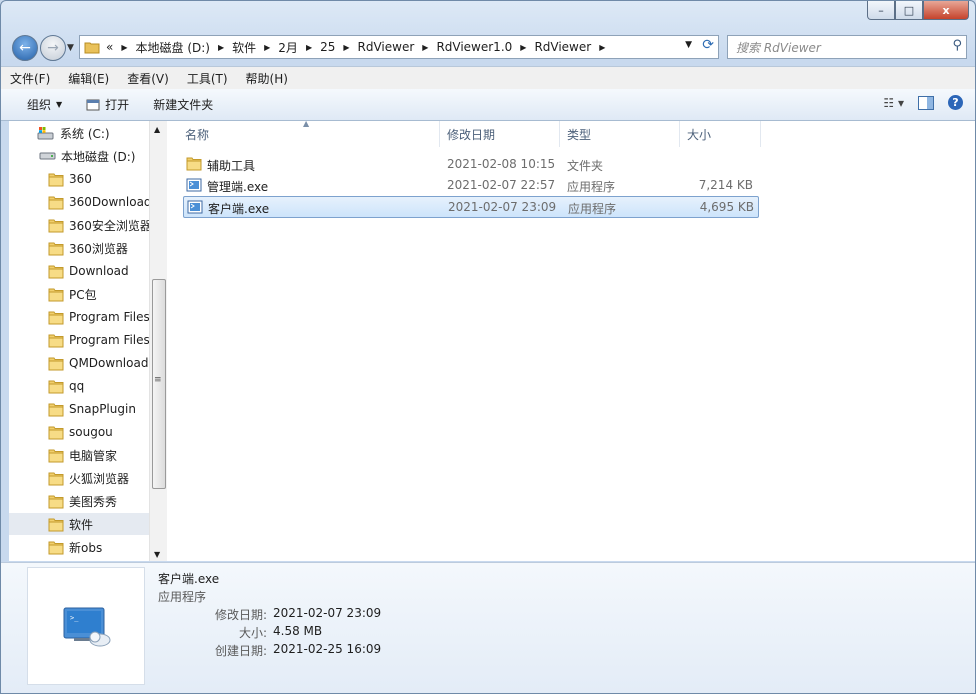 Image resolution: width=976 pixels, height=694 pixels. What do you see at coordinates (79, 271) in the screenshot?
I see `nav-folder-item: Download` at bounding box center [79, 271].